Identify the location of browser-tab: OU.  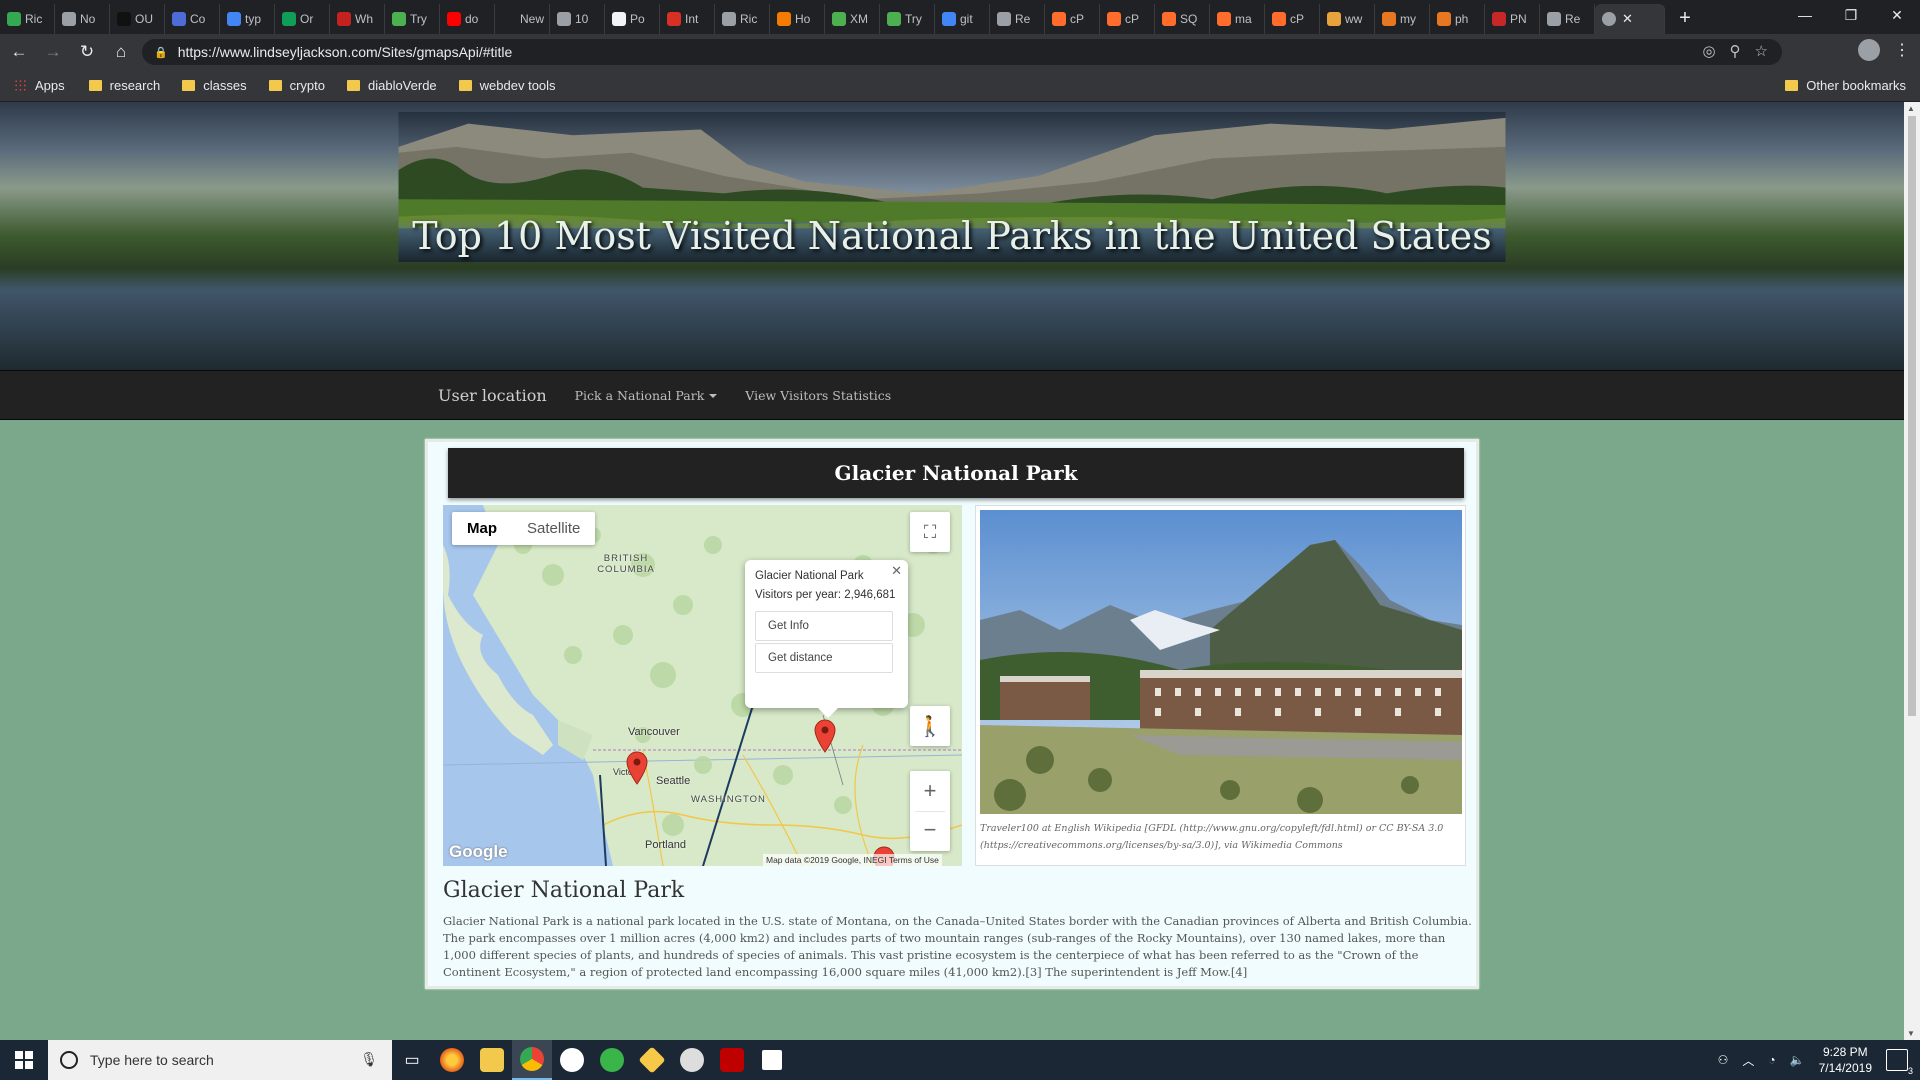
(137, 19).